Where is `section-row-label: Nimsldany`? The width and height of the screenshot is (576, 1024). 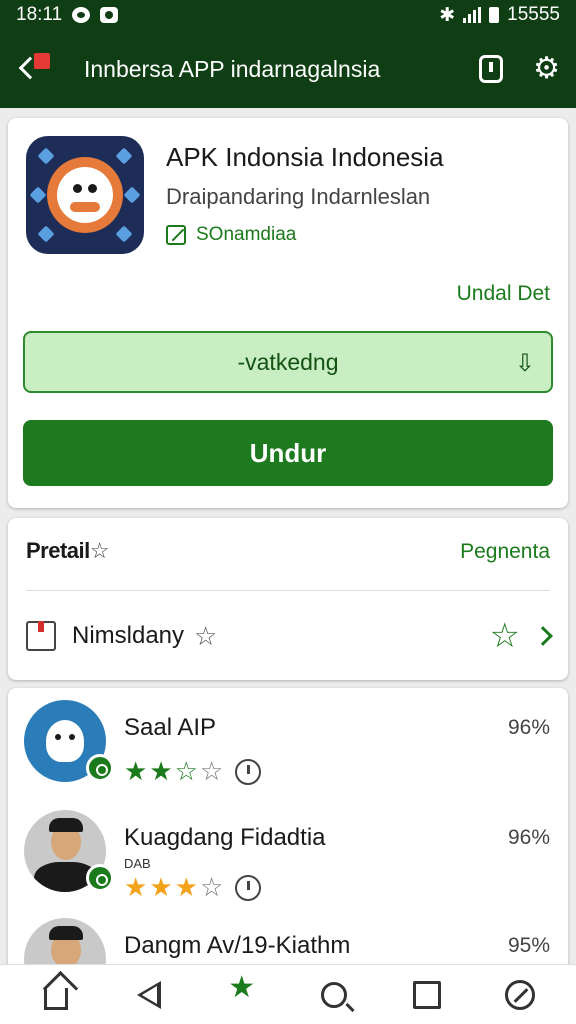 section-row-label: Nimsldany is located at coordinates (128, 635).